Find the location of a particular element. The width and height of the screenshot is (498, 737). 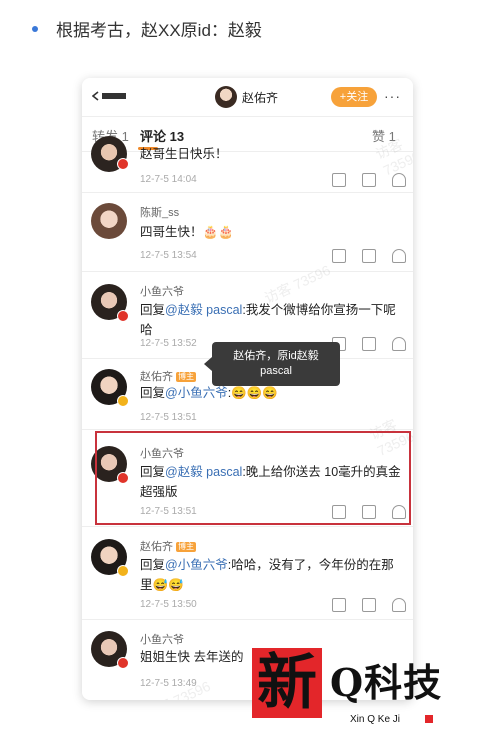

caption-text: 根据考古，赵XX原id：赵毅 is located at coordinates (159, 30).